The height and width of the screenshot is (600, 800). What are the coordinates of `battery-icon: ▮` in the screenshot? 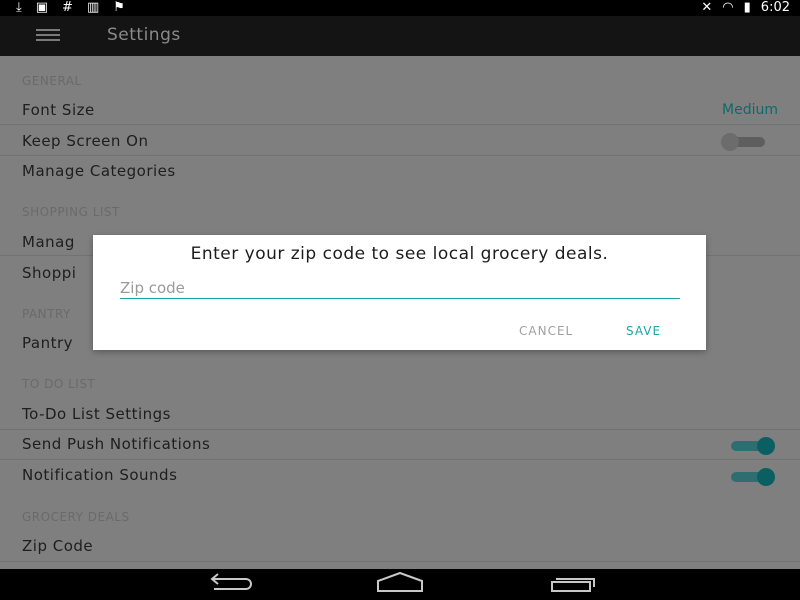 It's located at (747, 7).